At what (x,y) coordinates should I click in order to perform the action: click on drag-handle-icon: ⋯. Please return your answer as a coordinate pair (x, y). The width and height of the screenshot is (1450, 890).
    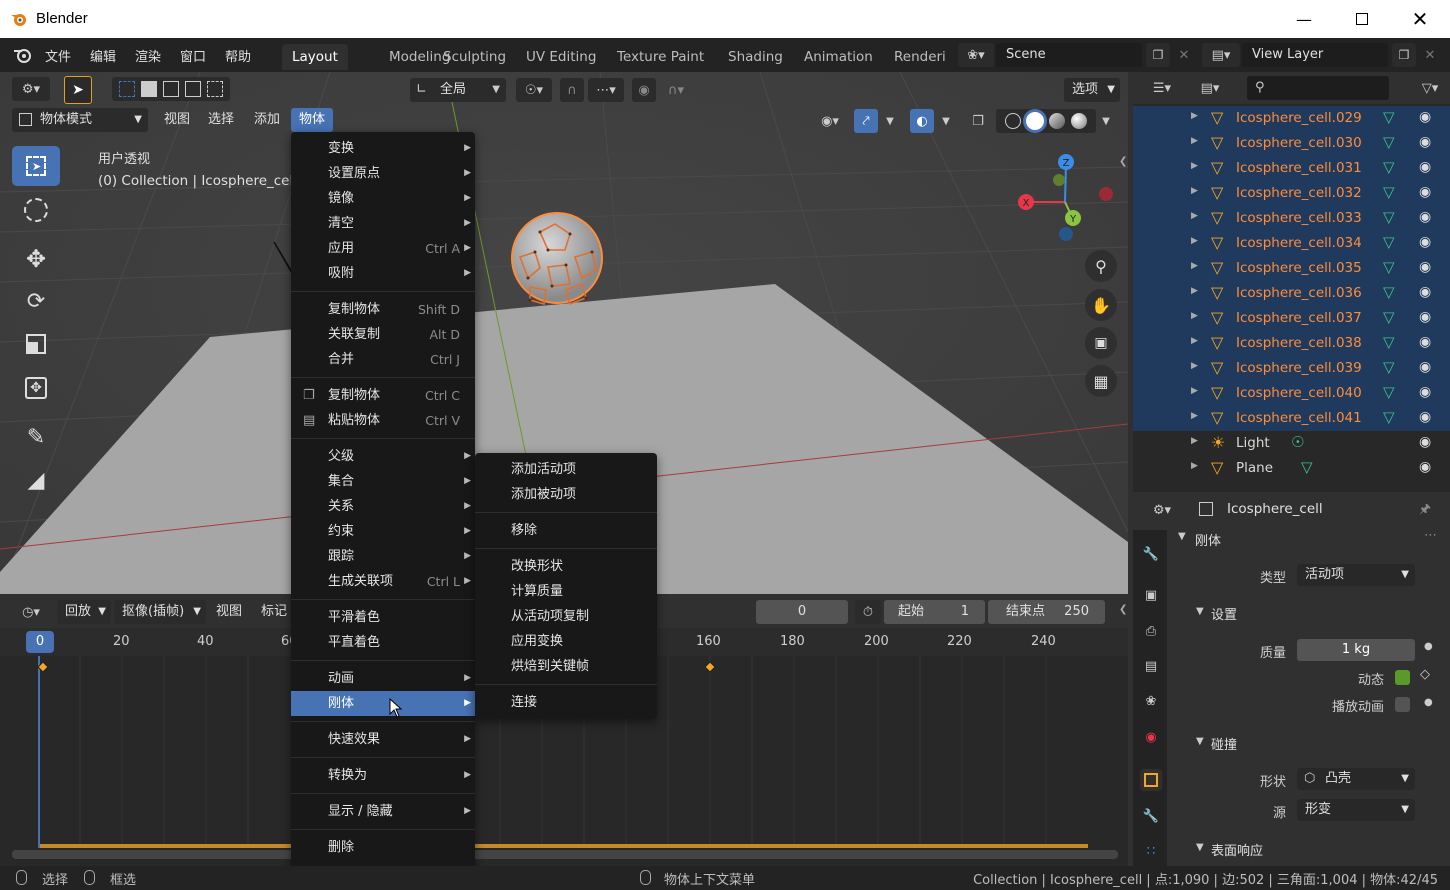
    Looking at the image, I should click on (1430, 535).